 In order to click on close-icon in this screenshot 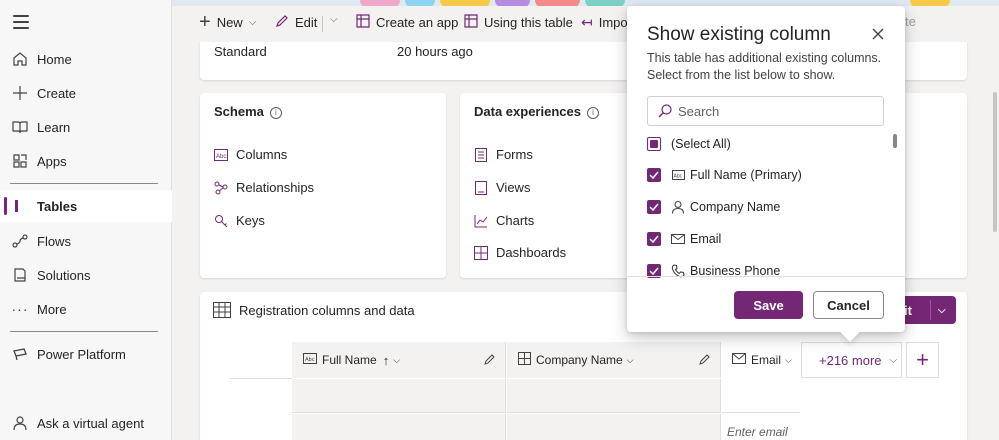, I will do `click(878, 34)`.